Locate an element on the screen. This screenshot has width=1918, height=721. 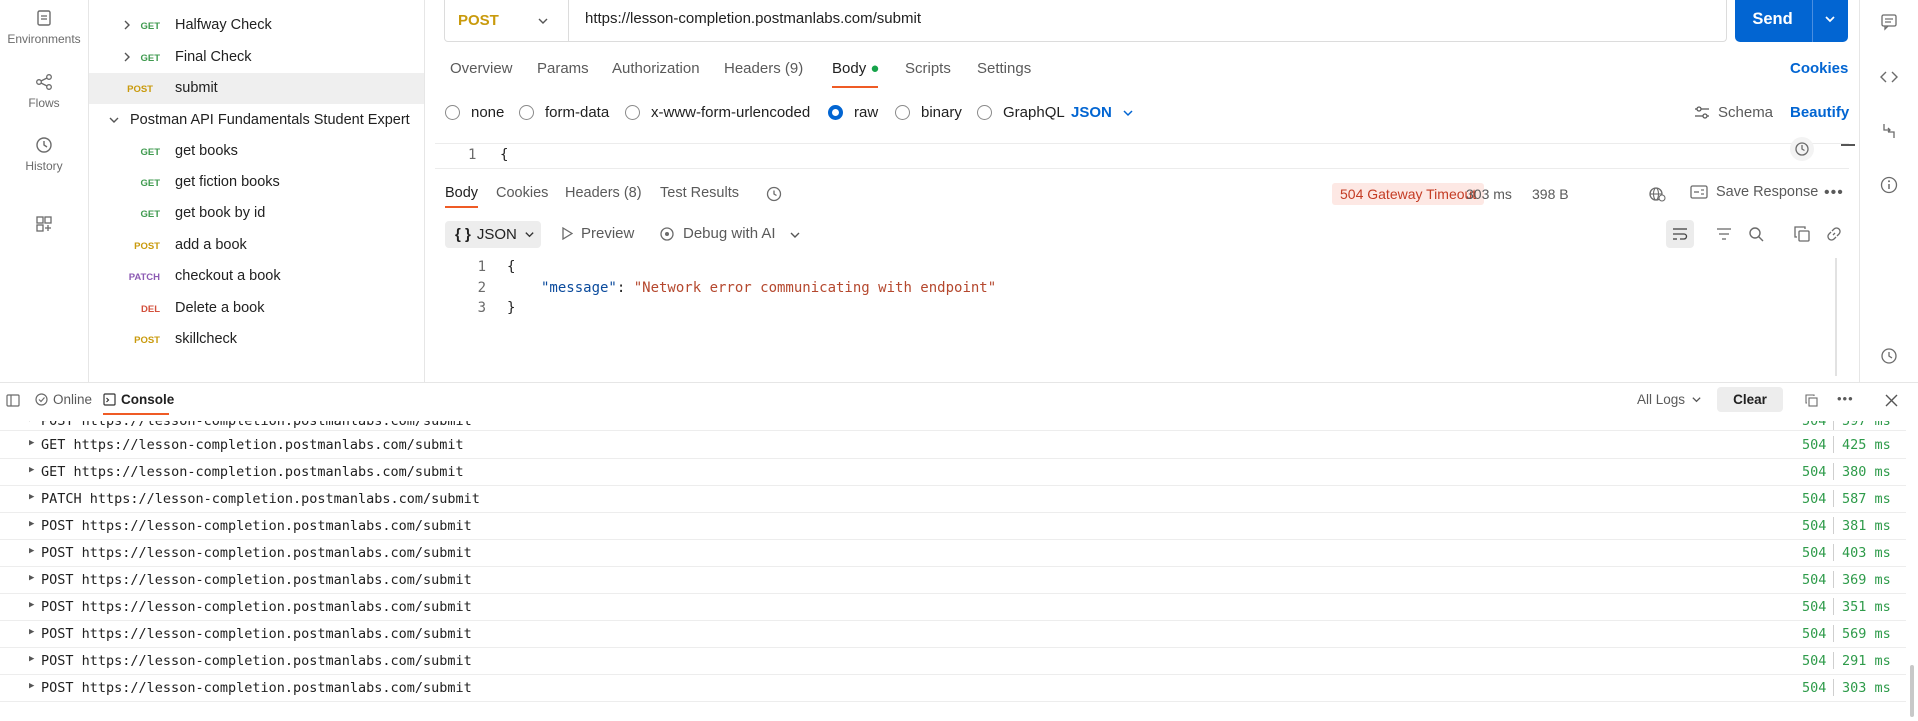
nav-flows: Flows is located at coordinates (44, 91).